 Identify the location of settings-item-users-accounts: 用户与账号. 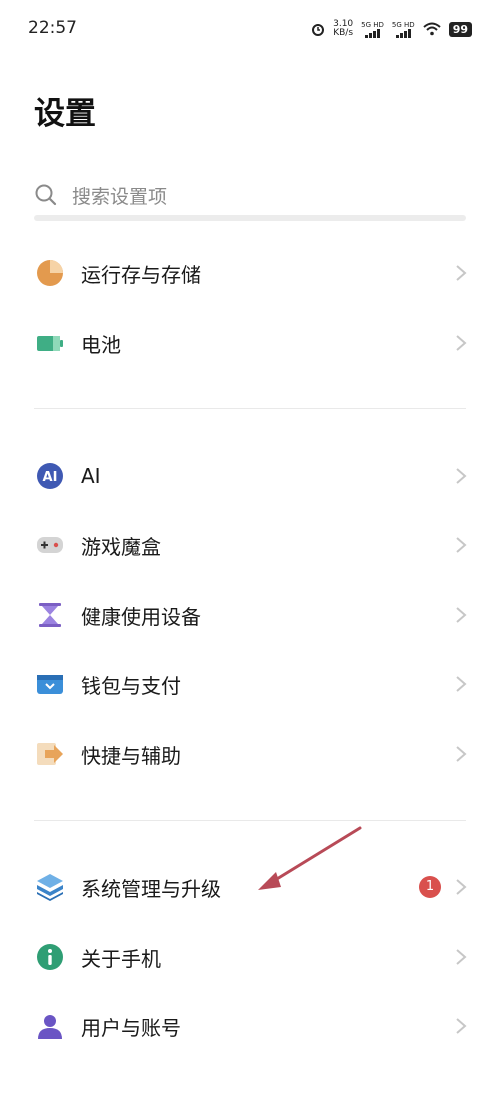
(250, 1026).